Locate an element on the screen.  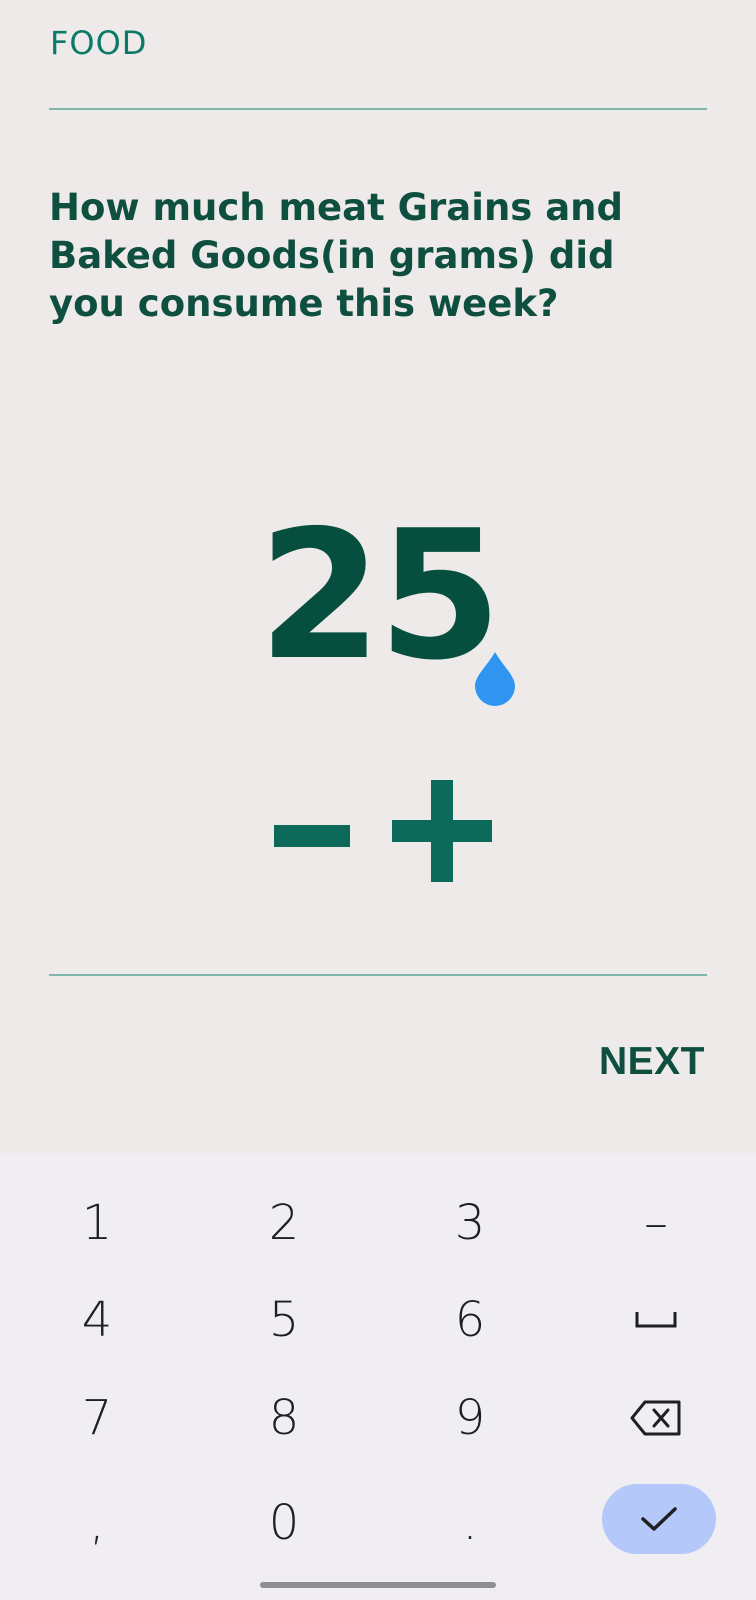
next-button: NEXT is located at coordinates (652, 1062).